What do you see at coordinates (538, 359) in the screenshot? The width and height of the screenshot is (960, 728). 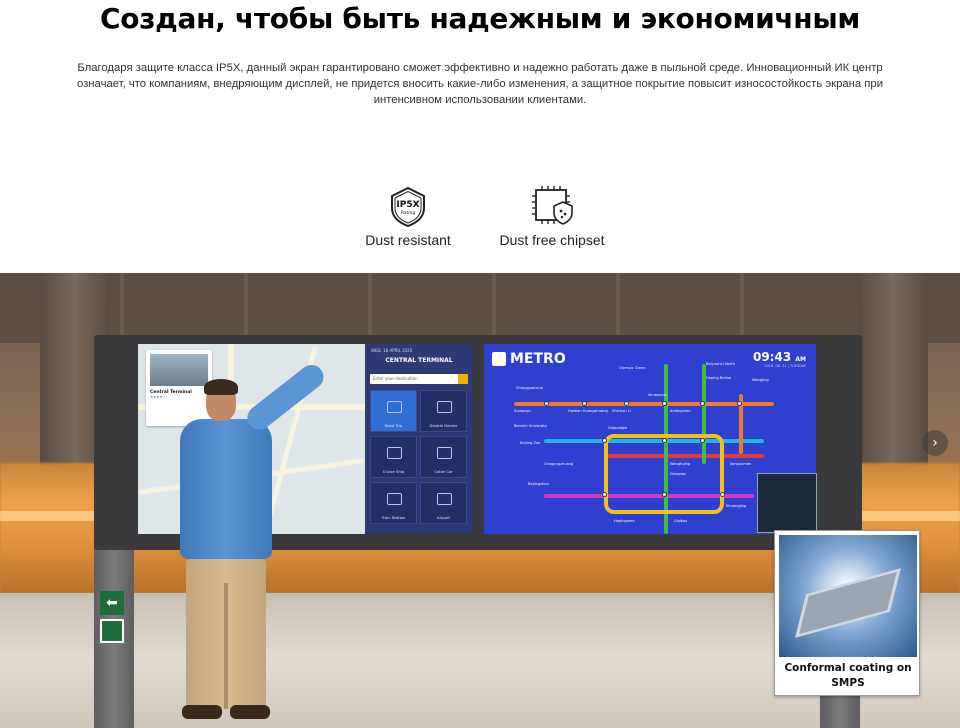 I see `metro-title: METRO` at bounding box center [538, 359].